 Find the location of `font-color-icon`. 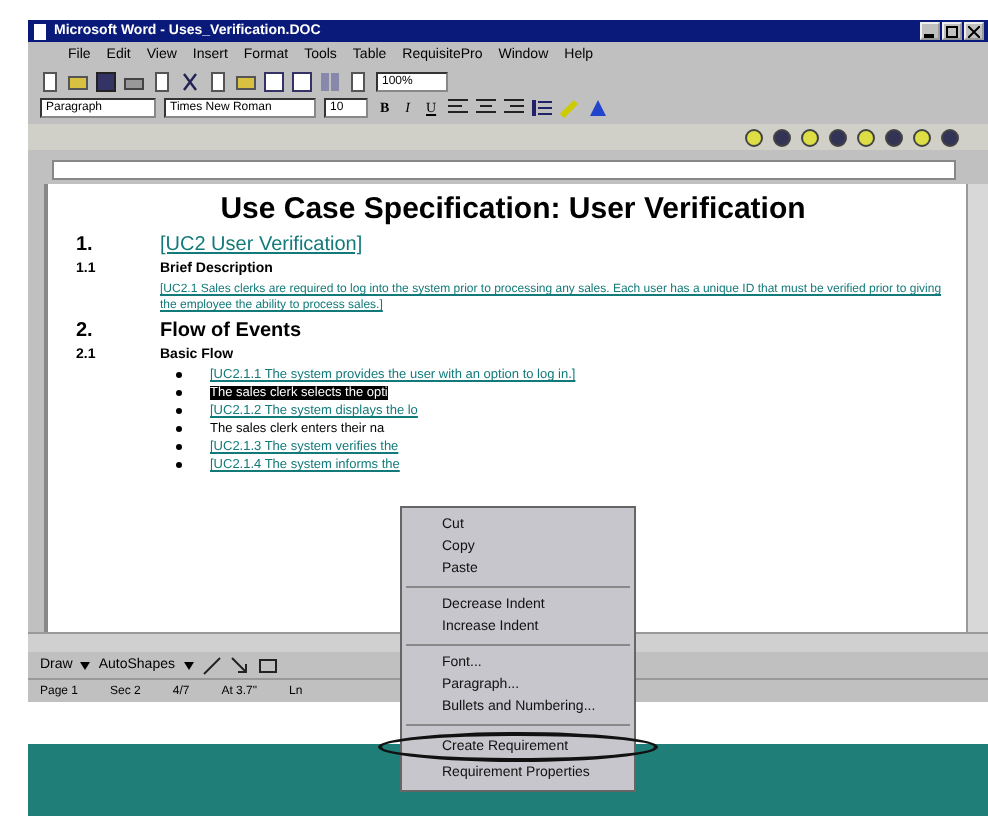

font-color-icon is located at coordinates (598, 107).